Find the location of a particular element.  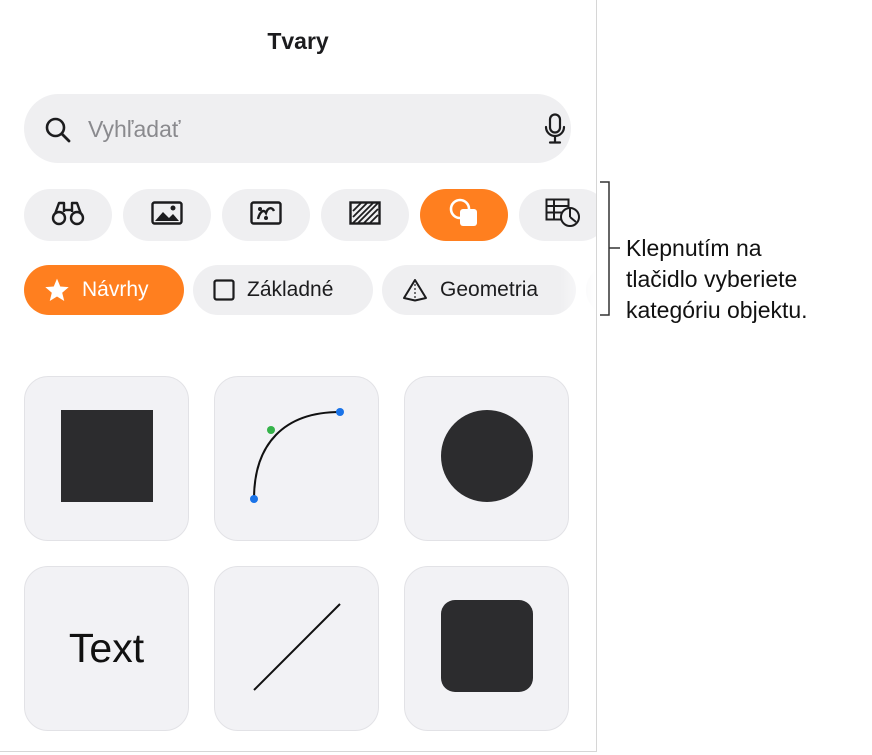

chip-navrhy: Návrhy is located at coordinates (104, 290).